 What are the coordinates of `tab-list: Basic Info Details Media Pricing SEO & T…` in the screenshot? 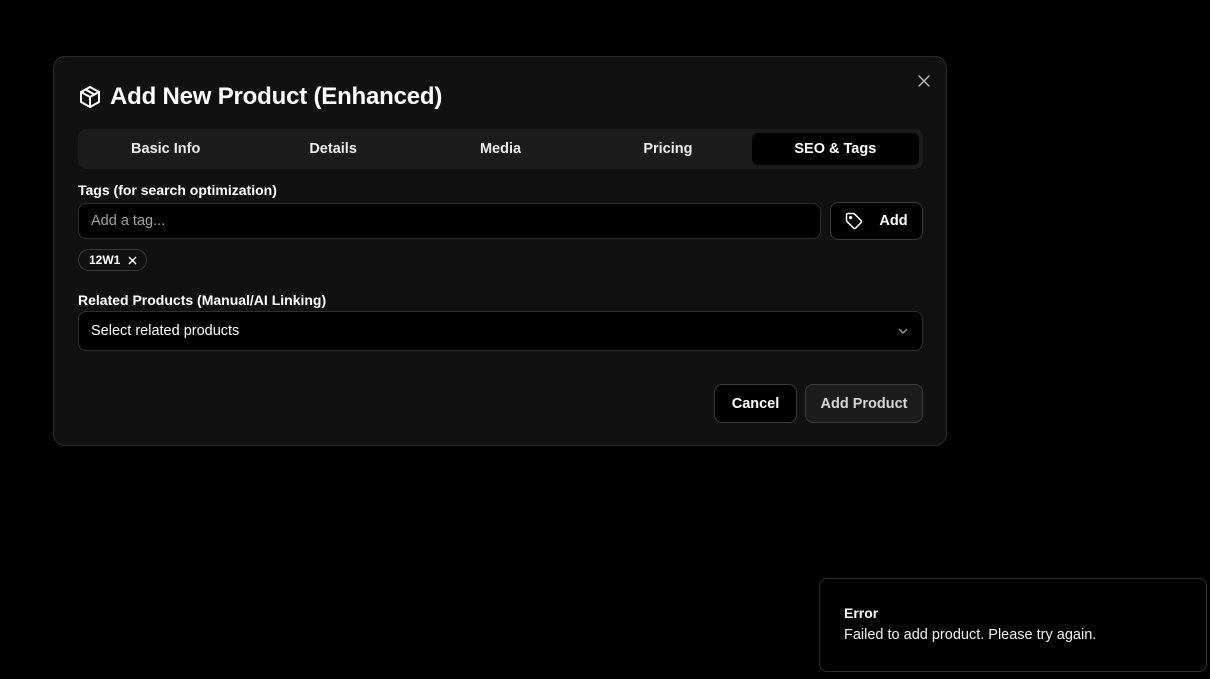 It's located at (500, 149).